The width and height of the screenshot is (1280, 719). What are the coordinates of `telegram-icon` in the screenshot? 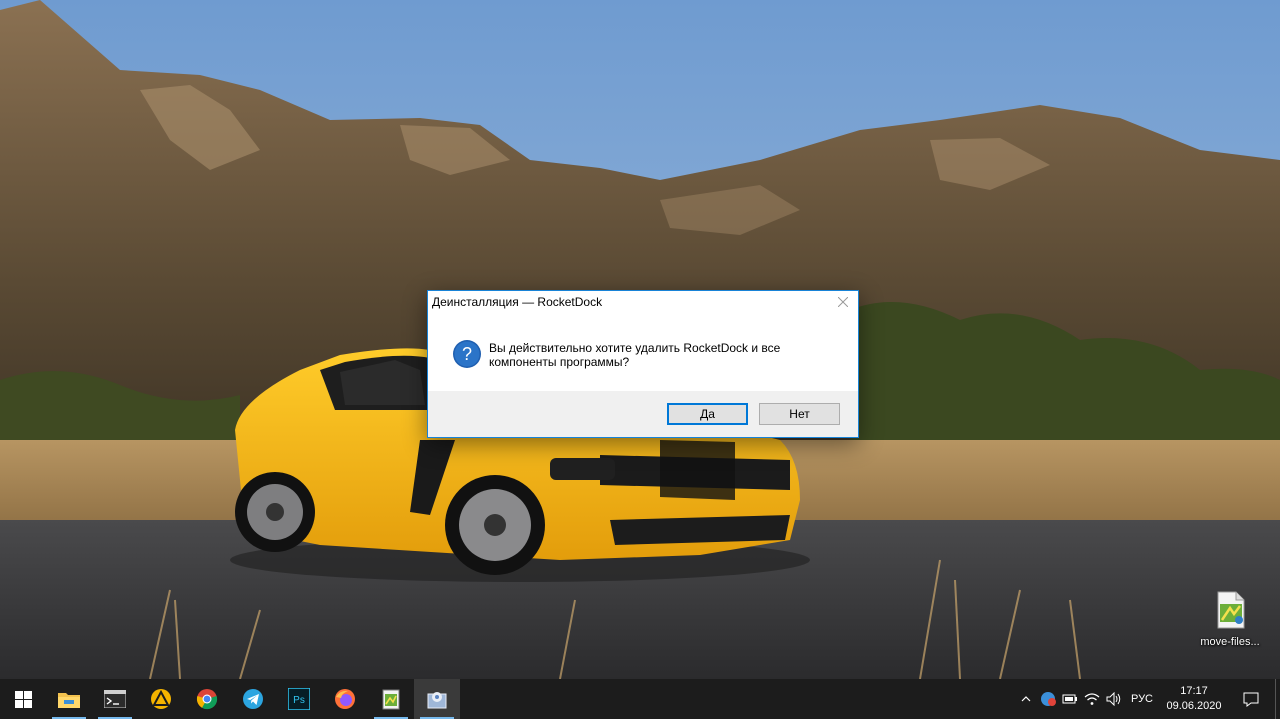 It's located at (253, 699).